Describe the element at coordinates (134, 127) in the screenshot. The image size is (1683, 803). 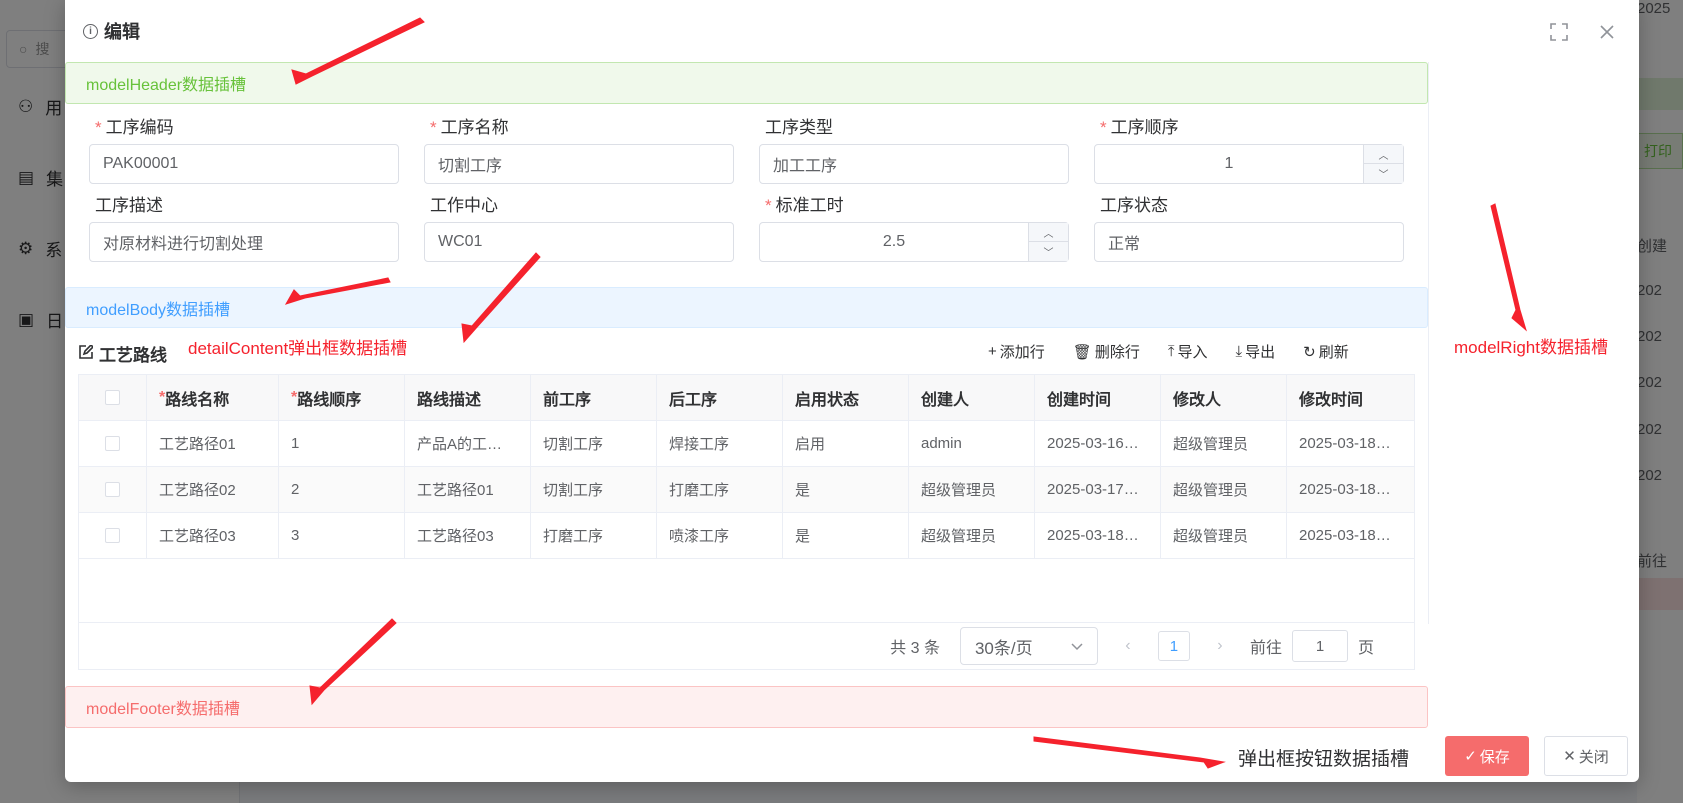
I see `form-label: * 工序编码` at that location.